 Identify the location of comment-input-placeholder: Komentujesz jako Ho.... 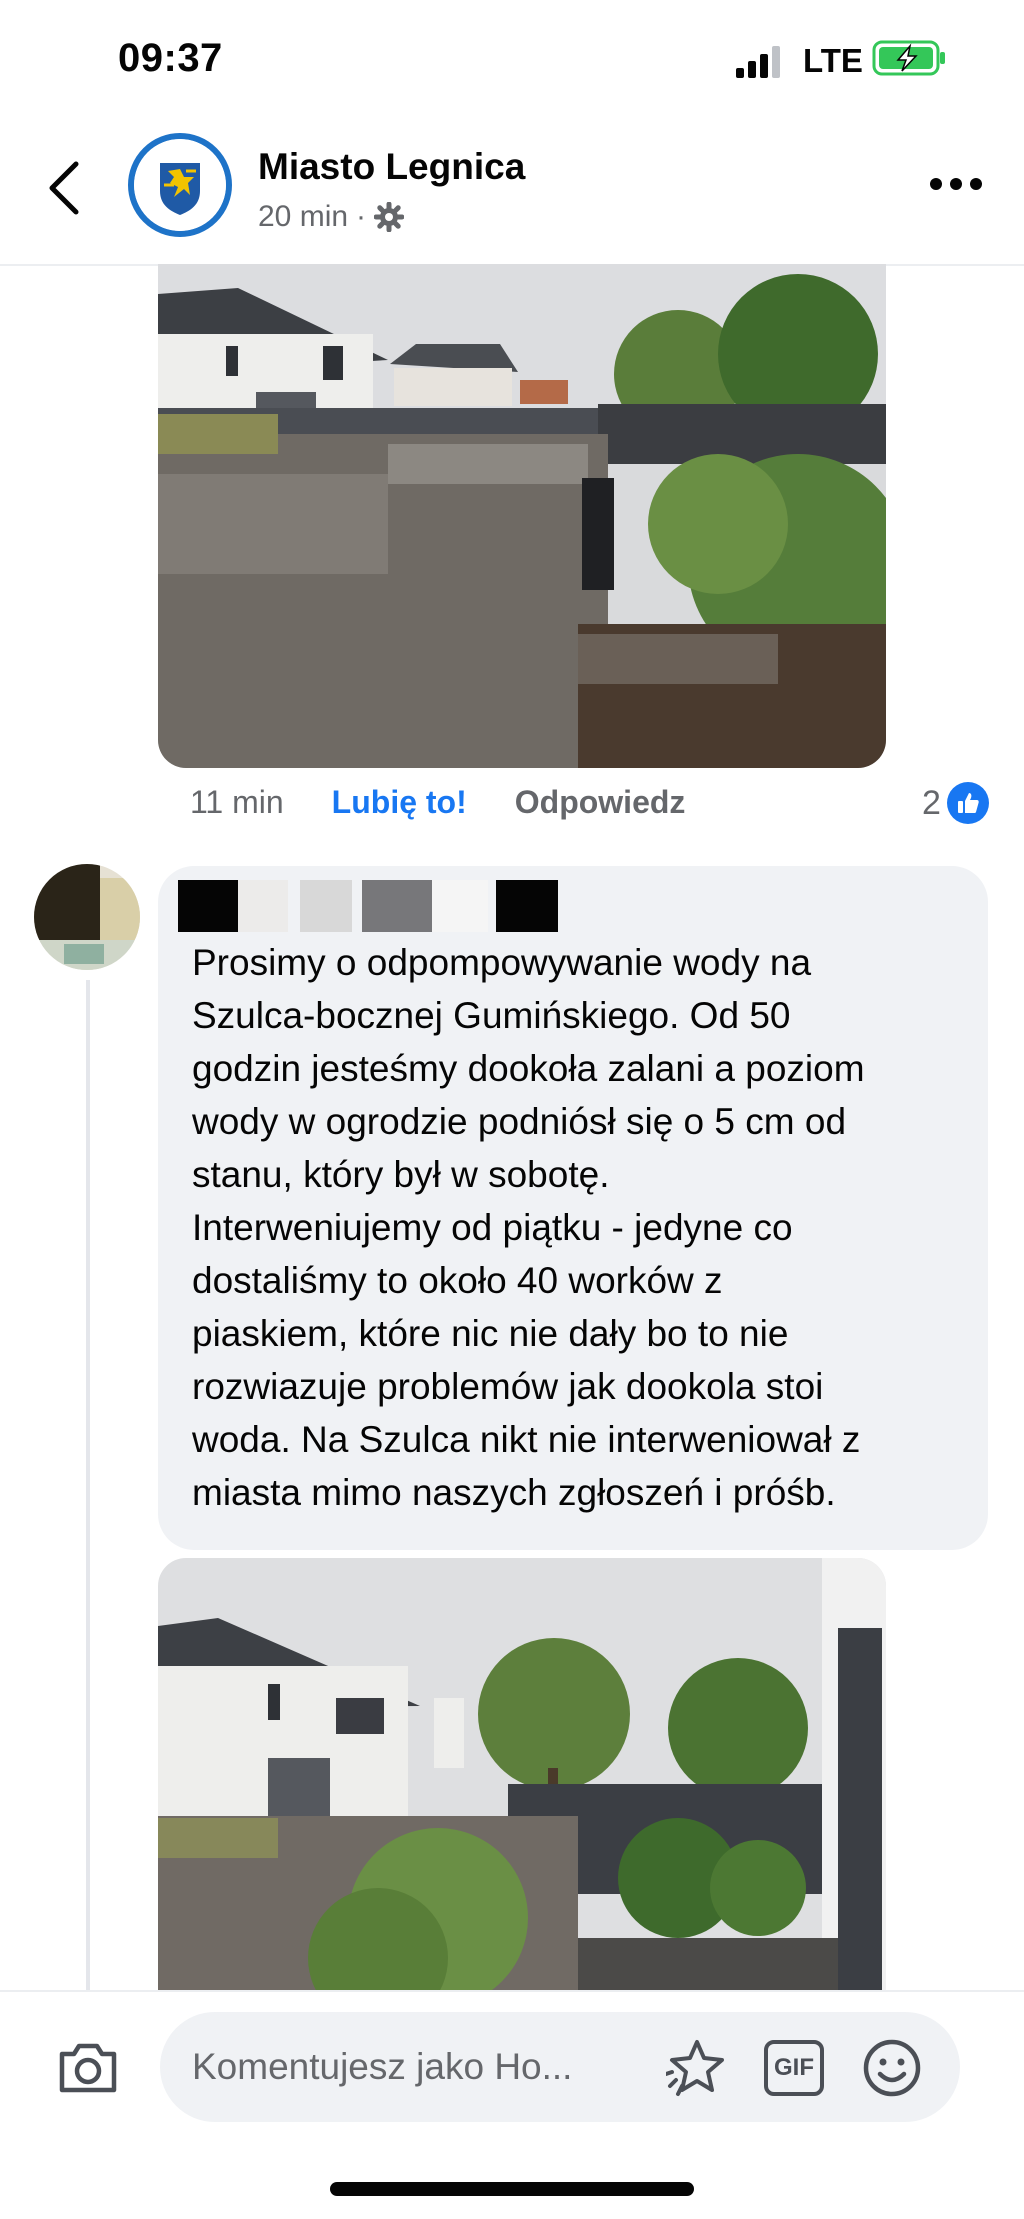
(382, 2066).